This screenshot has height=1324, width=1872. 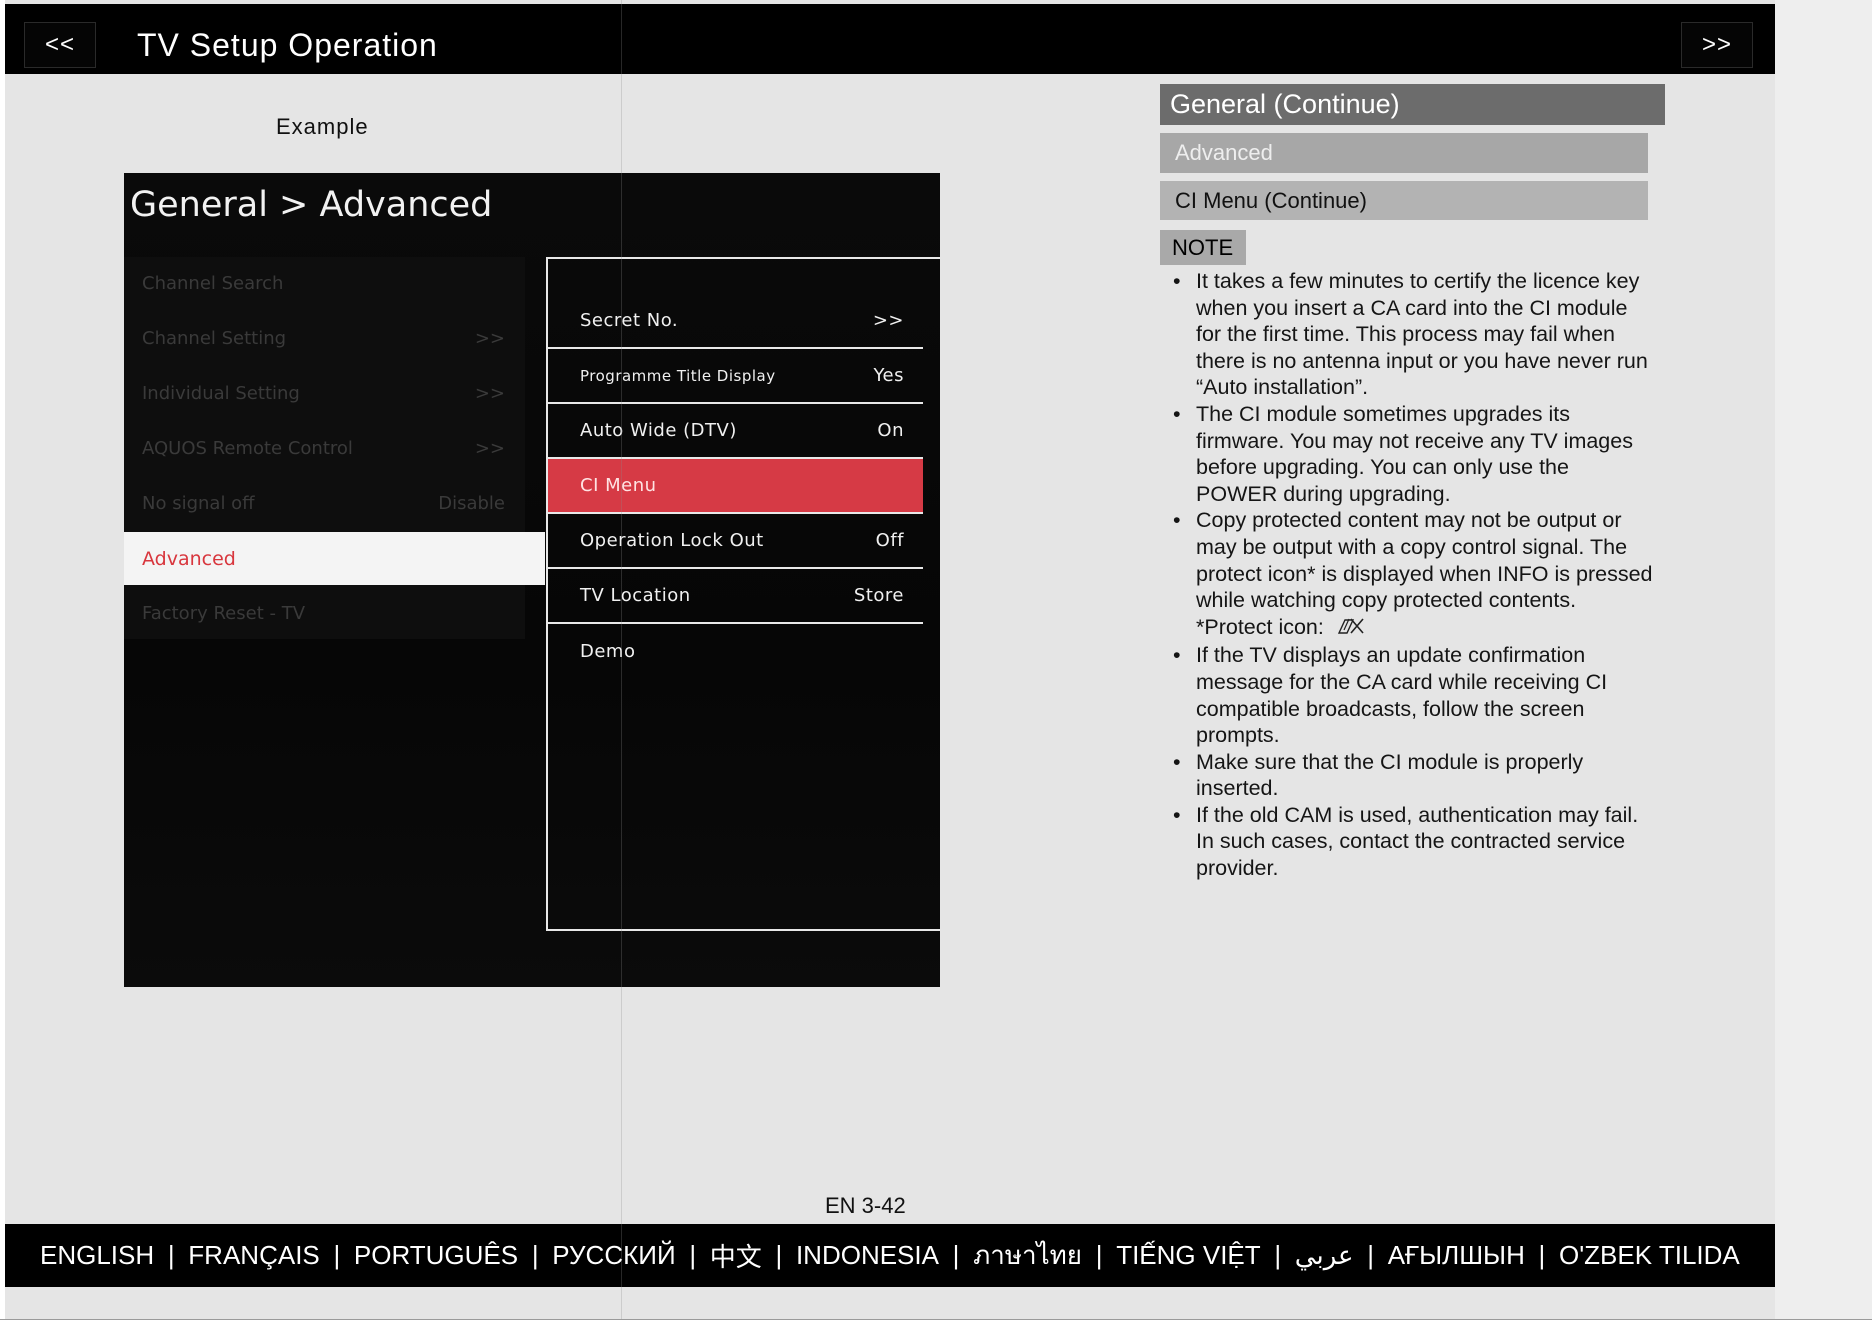 I want to click on language-link-portuguese: PORTUGUÊS, so click(x=436, y=1255).